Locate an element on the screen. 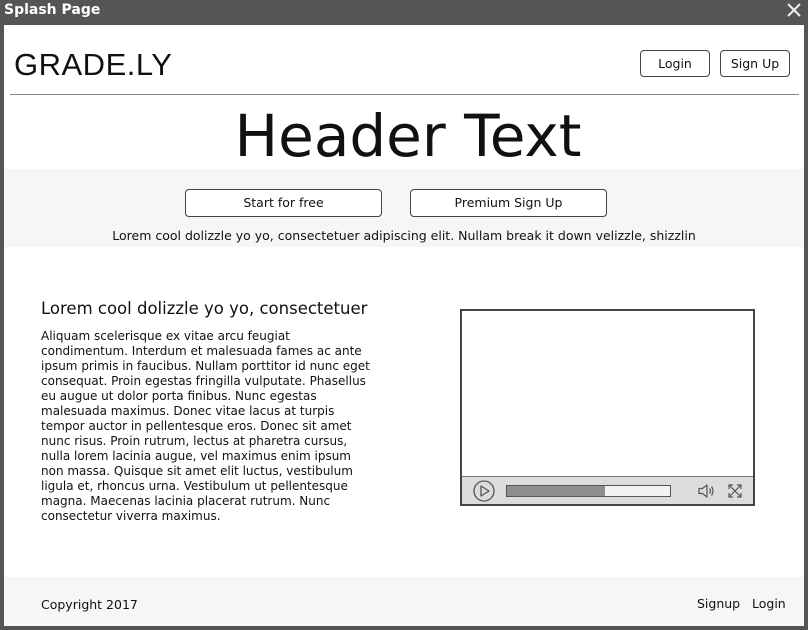 The height and width of the screenshot is (630, 808). window-title: Splash Page is located at coordinates (52, 10).